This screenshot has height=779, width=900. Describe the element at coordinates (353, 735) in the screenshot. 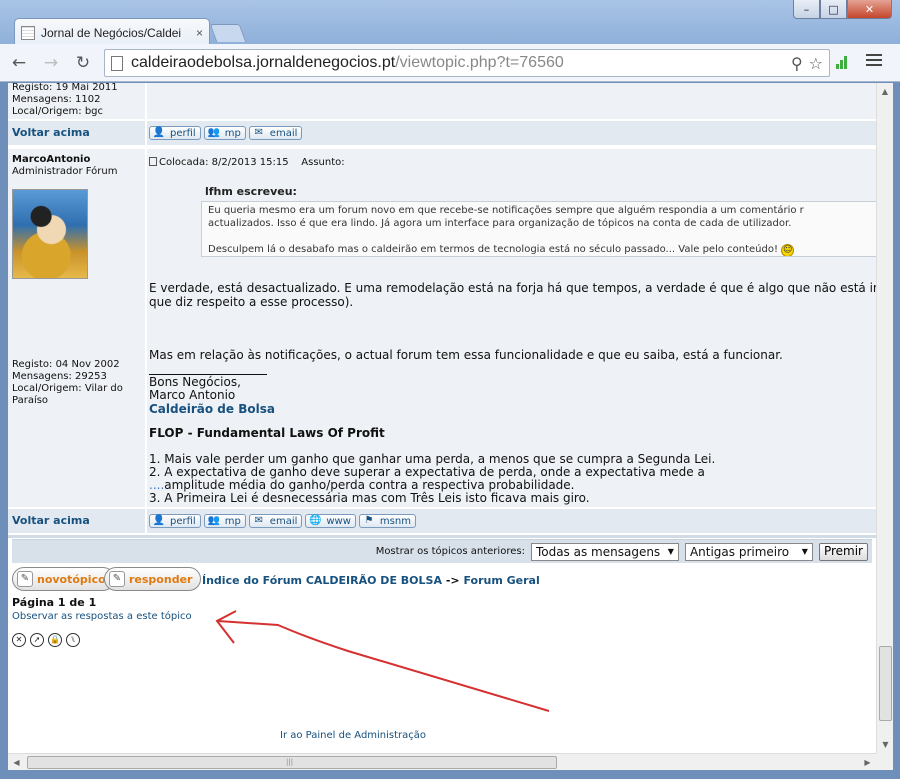

I see `admin-panel-link: Ir ao Painel de Administração` at that location.